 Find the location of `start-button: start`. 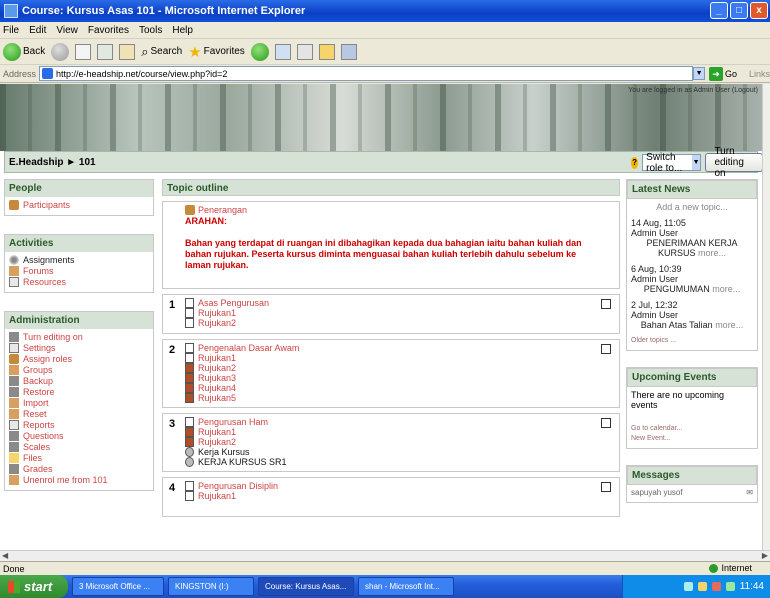

start-button: start is located at coordinates (34, 586).